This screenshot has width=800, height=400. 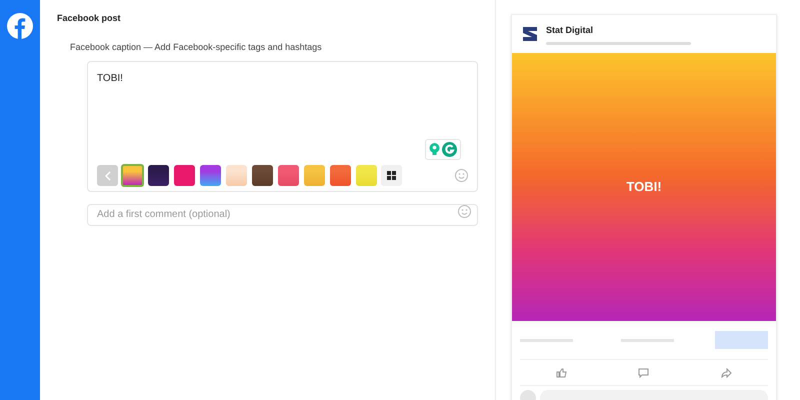 I want to click on share-icon, so click(x=726, y=373).